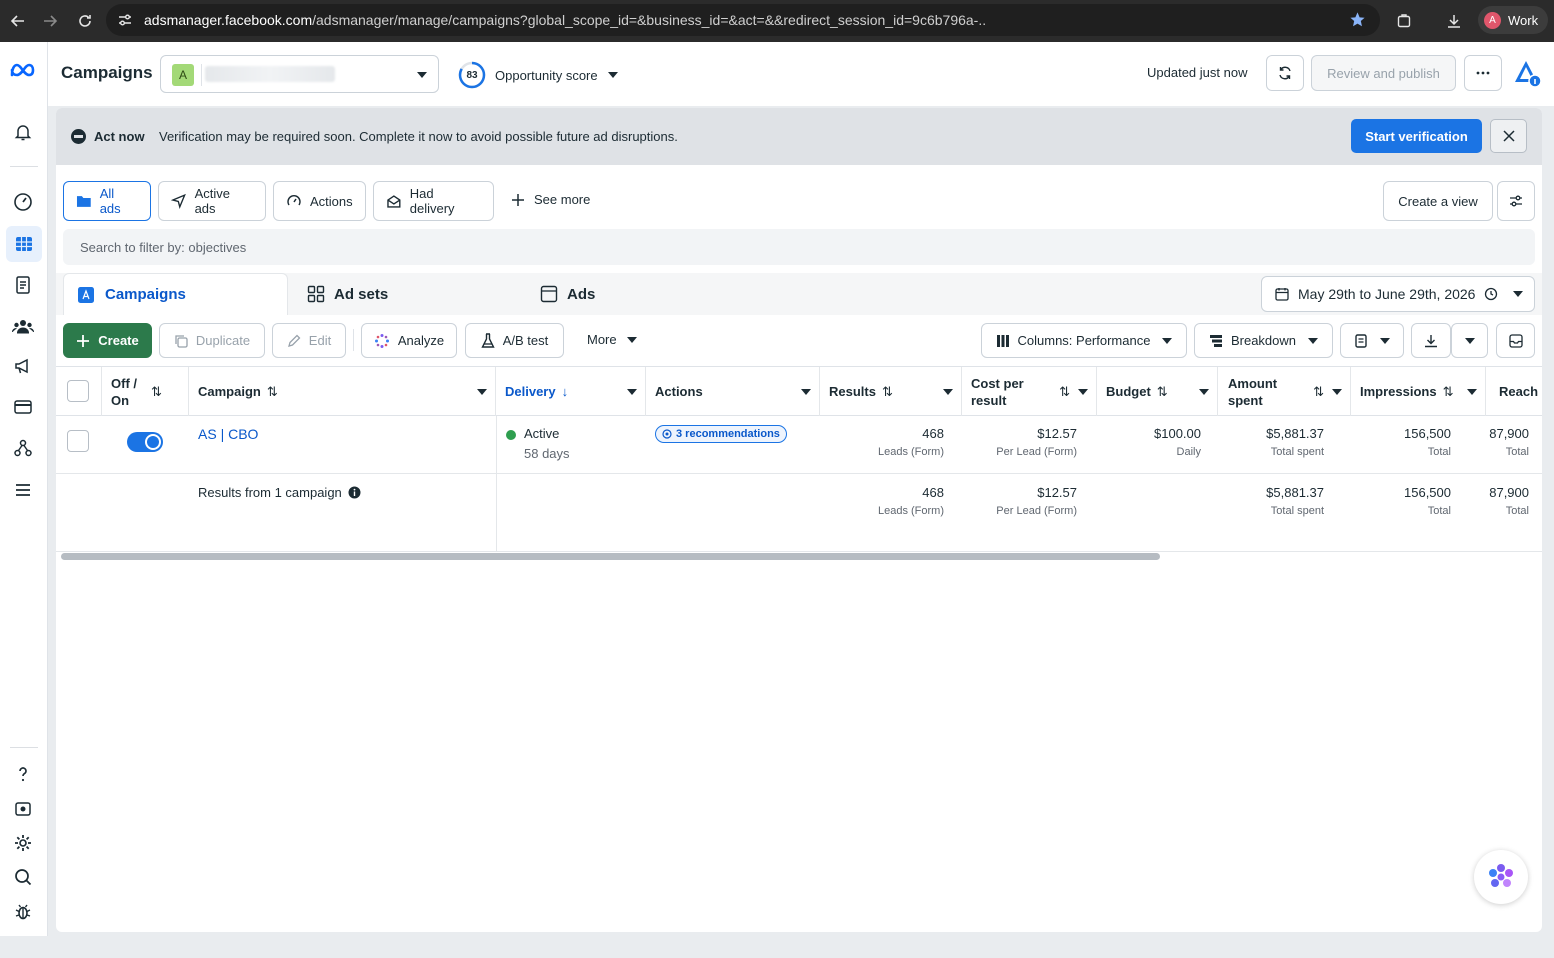 Image resolution: width=1554 pixels, height=958 pixels. I want to click on edit-button: Edit, so click(309, 340).